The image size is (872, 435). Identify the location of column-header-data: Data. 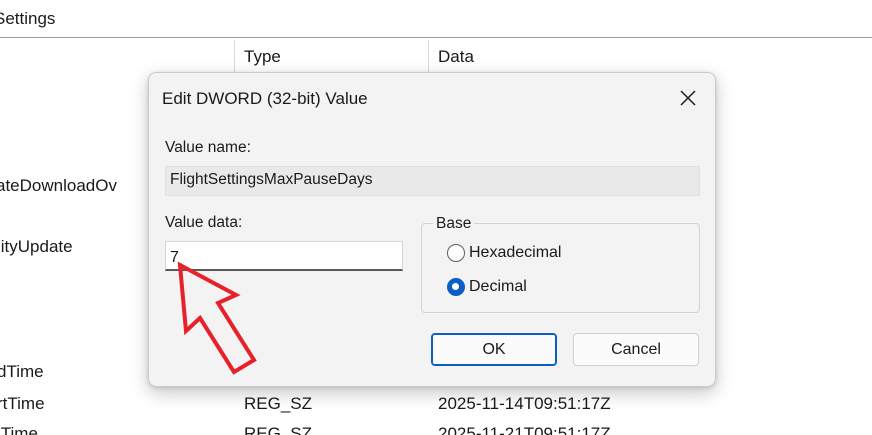
(456, 57).